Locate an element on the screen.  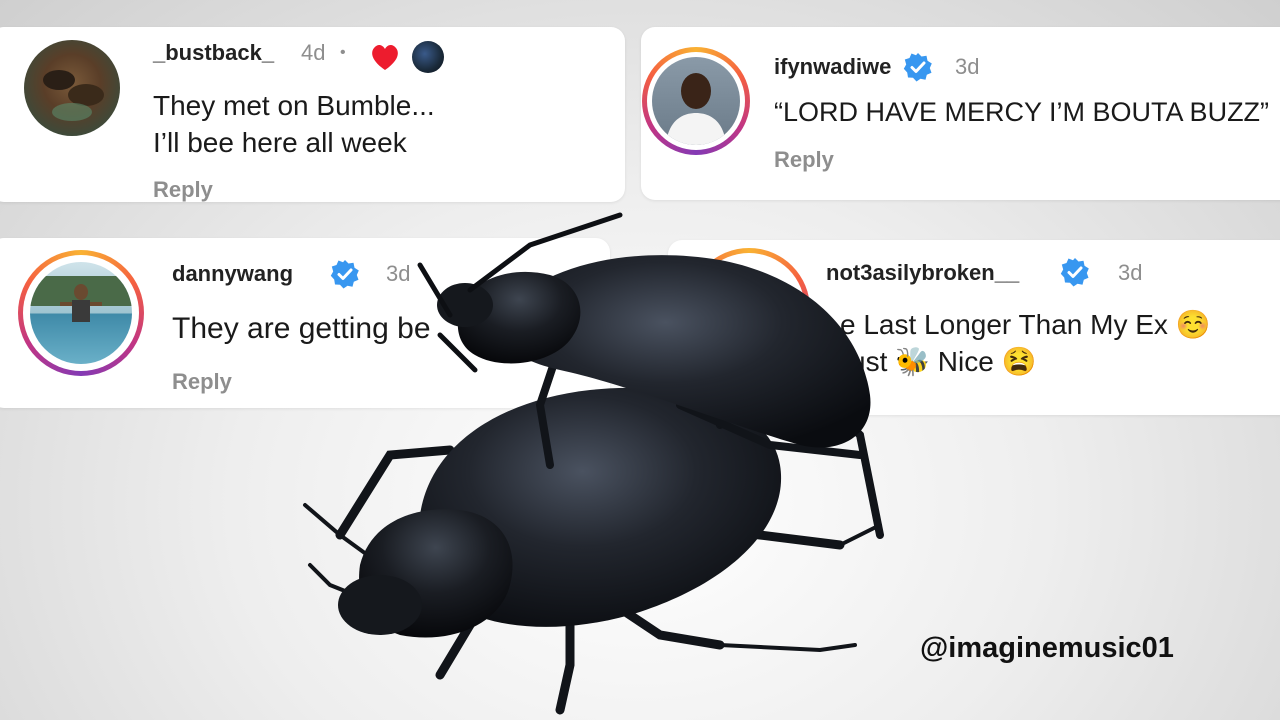
username: ifynwadiwe is located at coordinates (832, 67).